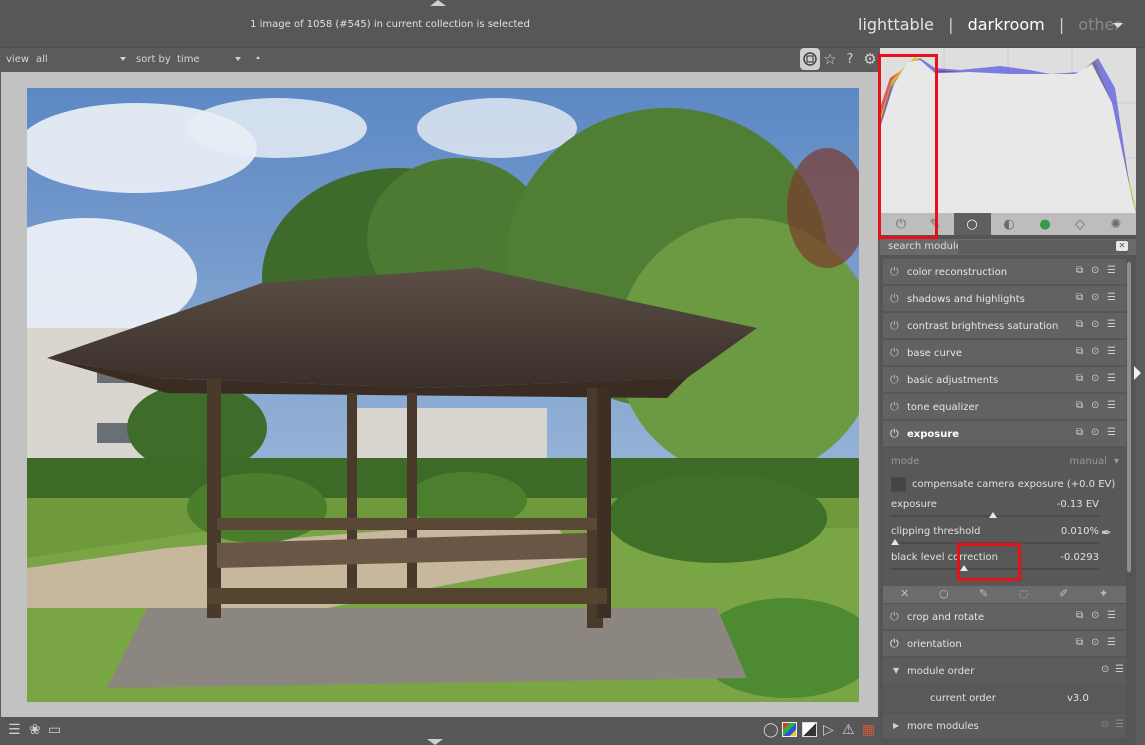 Image resolution: width=1145 pixels, height=745 pixels. What do you see at coordinates (54, 730) in the screenshot?
I see `display-icon: ▭` at bounding box center [54, 730].